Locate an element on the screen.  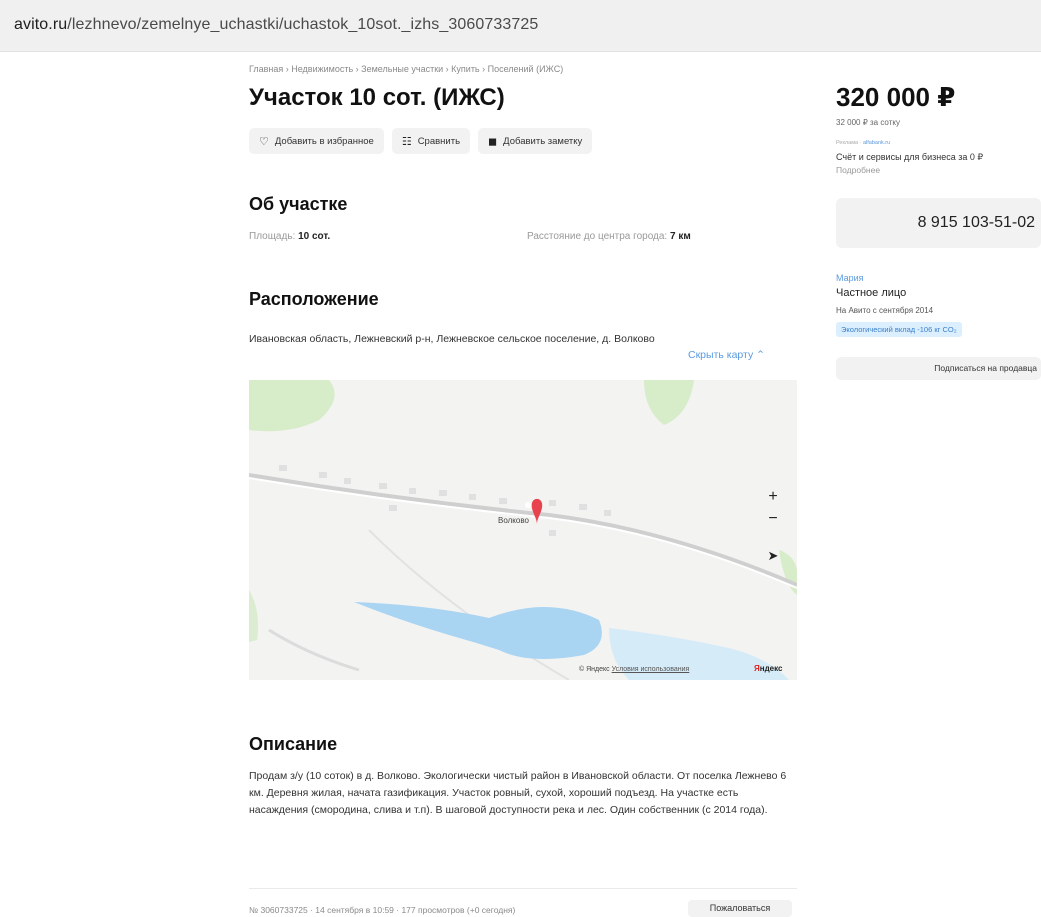
ad-link: alfabank.ru is located at coordinates (876, 143).